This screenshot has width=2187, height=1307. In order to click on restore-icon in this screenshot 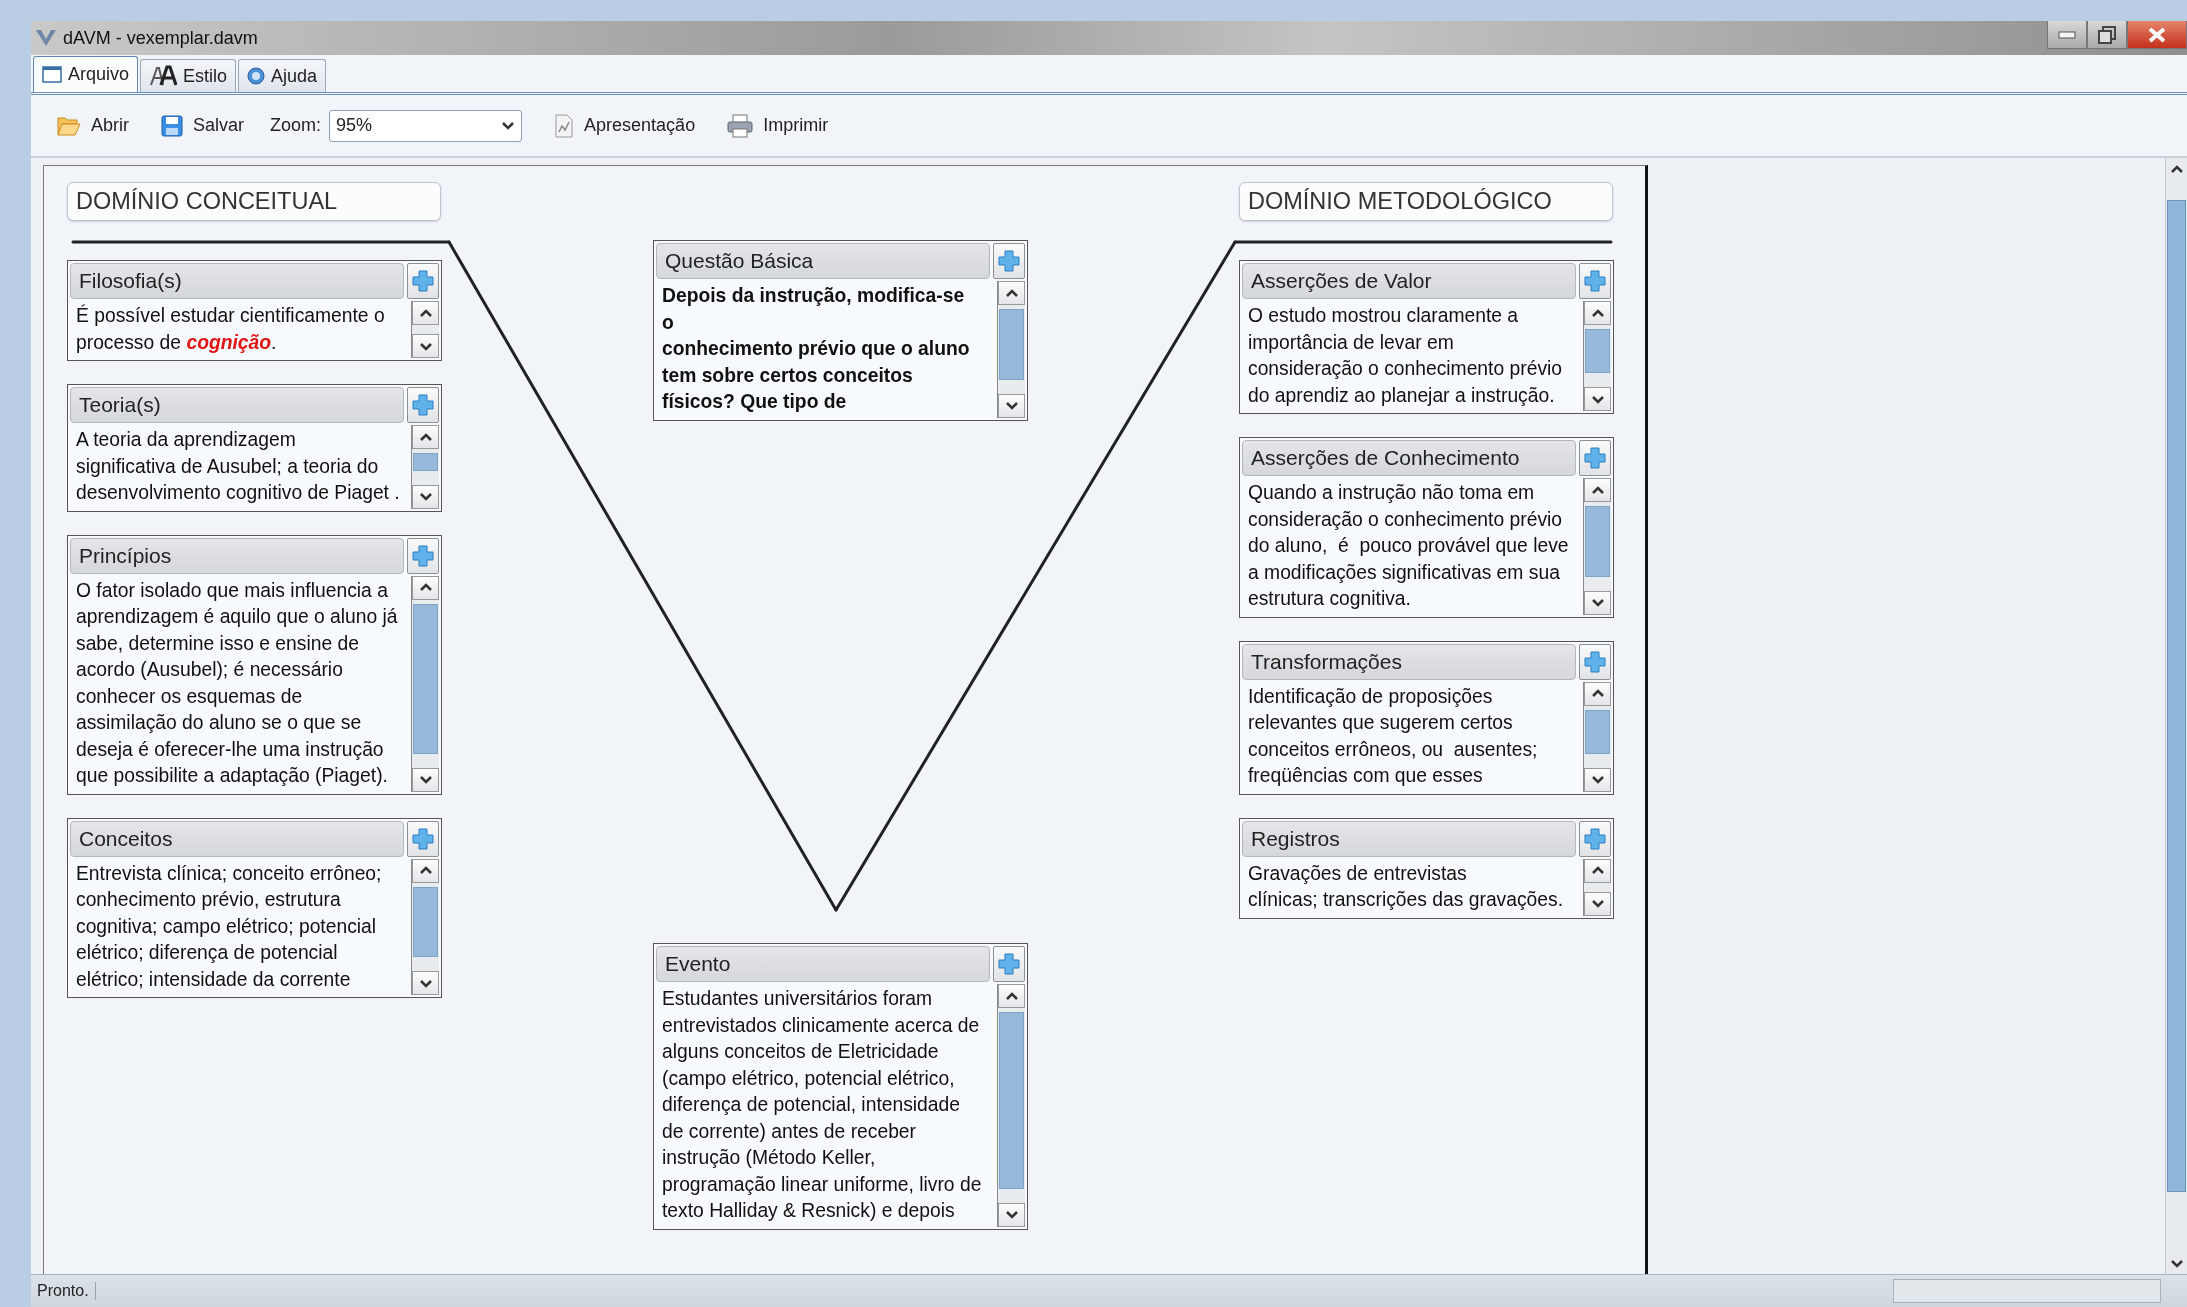, I will do `click(2107, 34)`.